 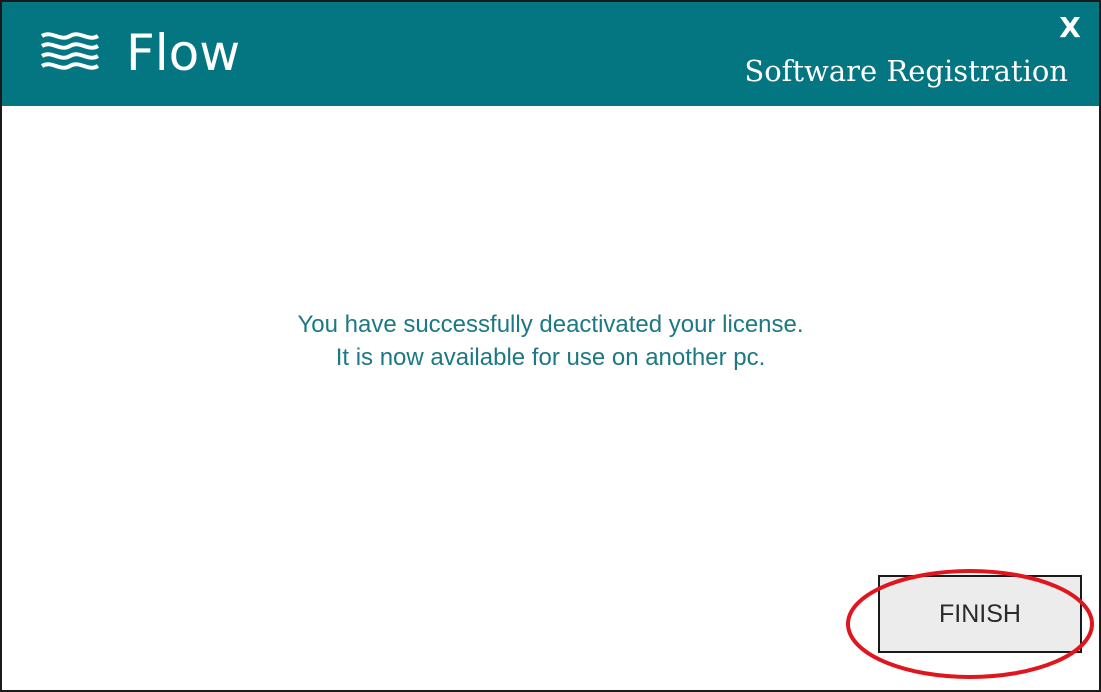 What do you see at coordinates (980, 614) in the screenshot?
I see `finish-button: FINISH` at bounding box center [980, 614].